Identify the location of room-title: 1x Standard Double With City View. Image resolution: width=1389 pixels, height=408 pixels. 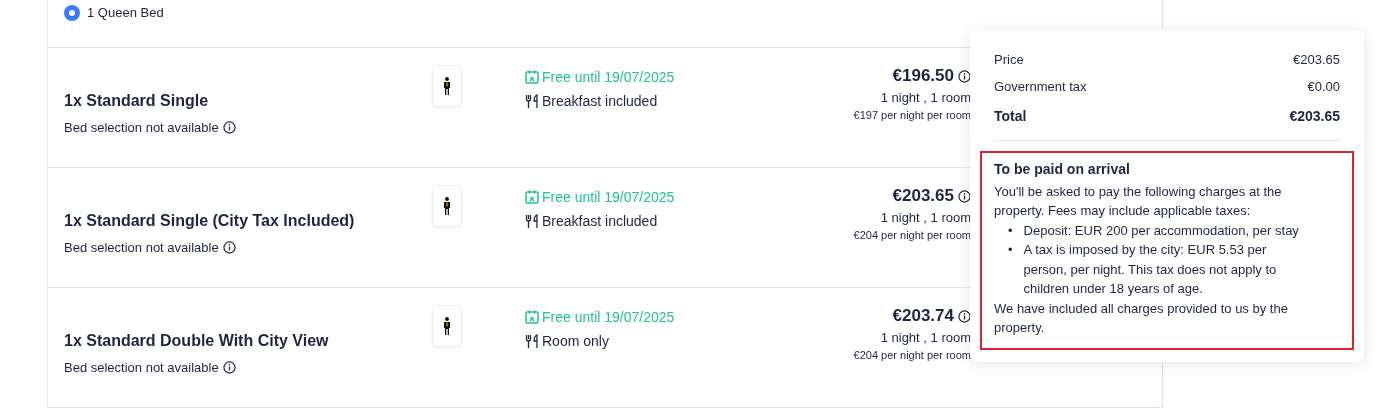
(197, 341).